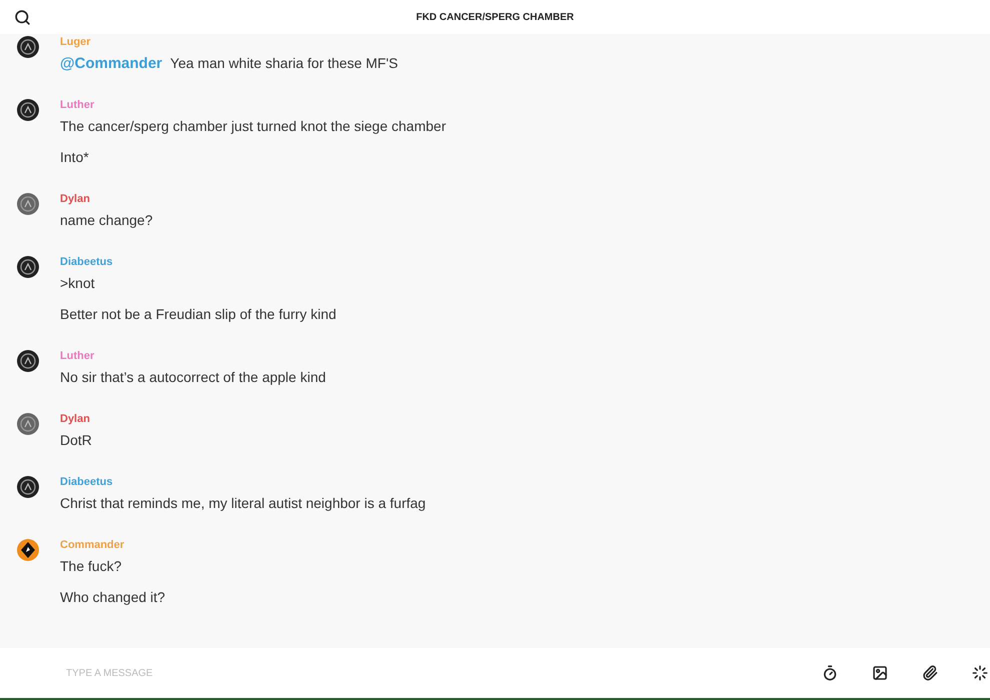 The height and width of the screenshot is (700, 990). What do you see at coordinates (193, 377) in the screenshot?
I see `message-text: No sir that’s a autocorrect of the apple kind` at bounding box center [193, 377].